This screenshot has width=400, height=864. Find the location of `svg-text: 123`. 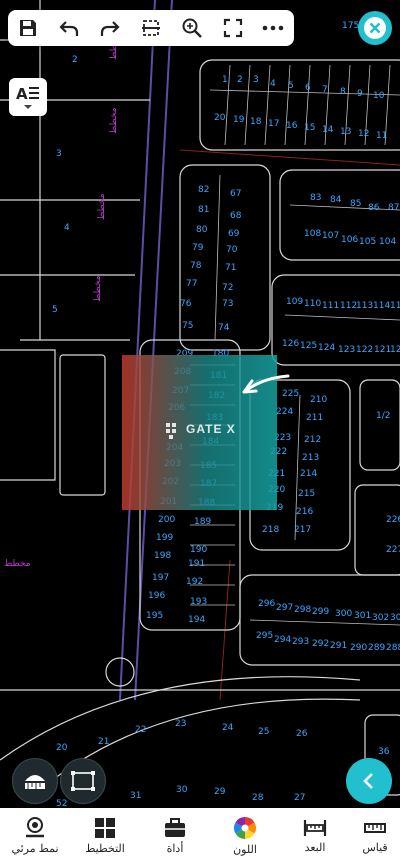

svg-text: 123 is located at coordinates (346, 350).